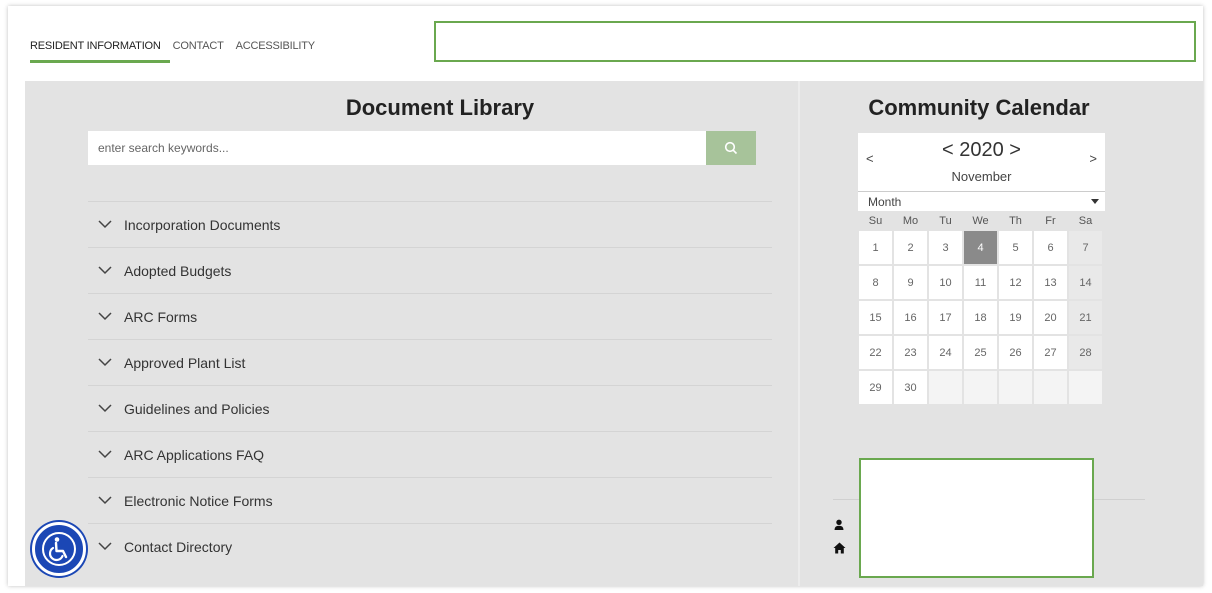 This screenshot has height=593, width=1212. I want to click on calendar-day: 14, so click(1085, 282).